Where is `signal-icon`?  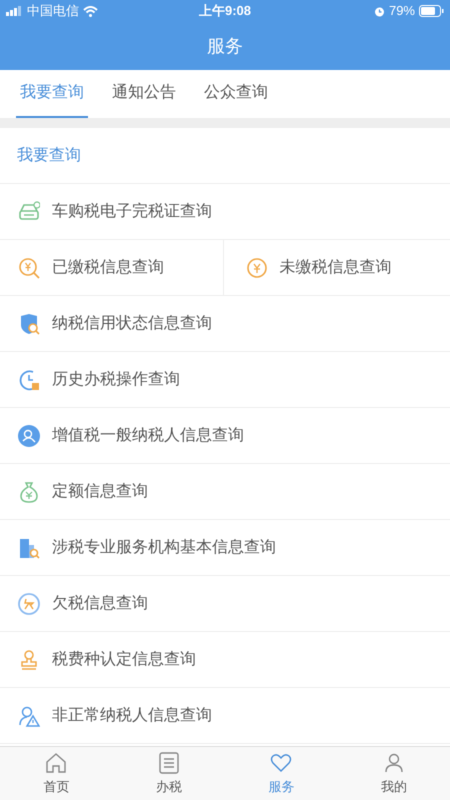 signal-icon is located at coordinates (14, 11).